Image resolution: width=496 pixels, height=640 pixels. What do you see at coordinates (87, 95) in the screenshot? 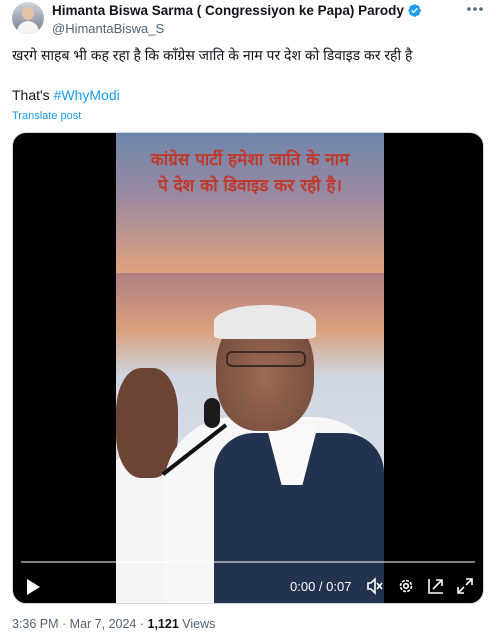
I see `hashtag-link: #WhyModi` at bounding box center [87, 95].